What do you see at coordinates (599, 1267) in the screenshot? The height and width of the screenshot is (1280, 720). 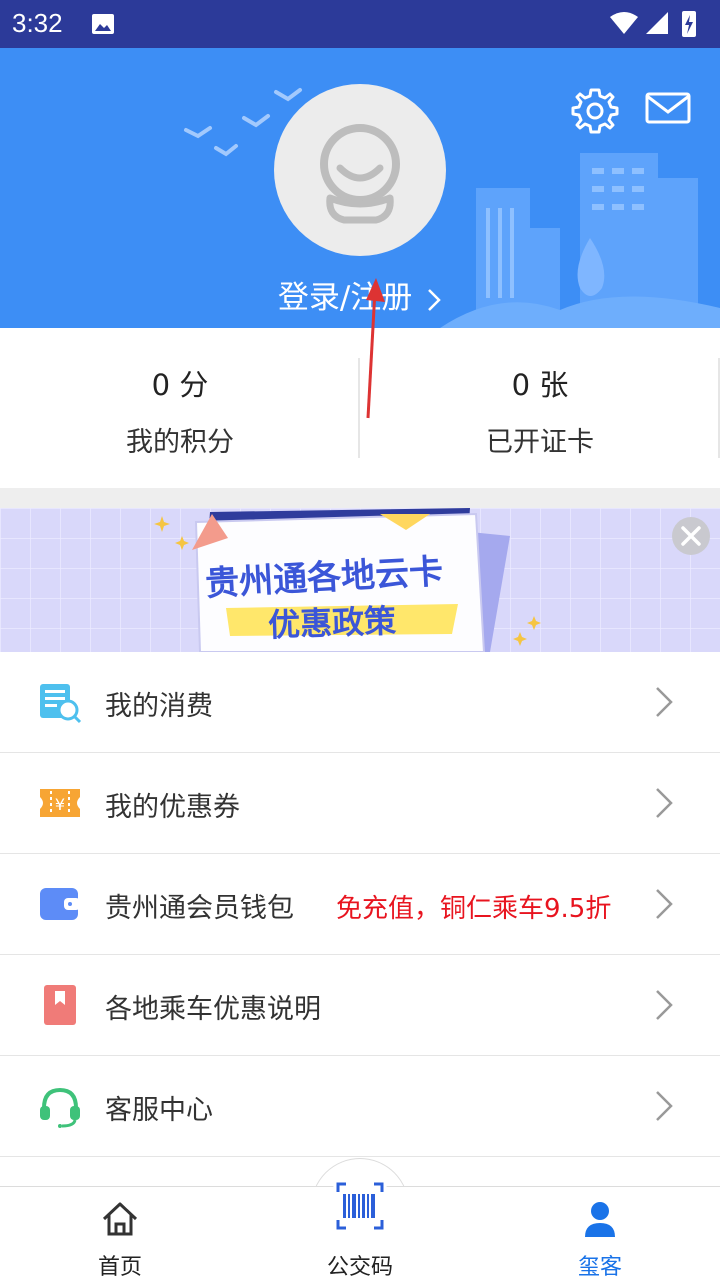 I see `nav-profile-label: 玺客` at bounding box center [599, 1267].